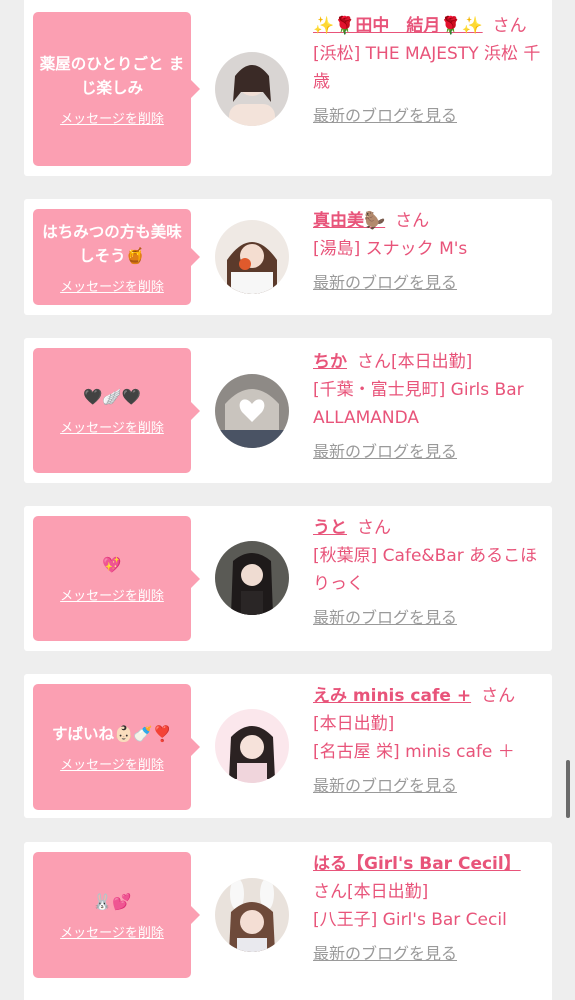 This screenshot has height=1000, width=575. What do you see at coordinates (427, 68) in the screenshot?
I see `shop-name: [浜松] THE MAJESTY 浜松 千歳` at bounding box center [427, 68].